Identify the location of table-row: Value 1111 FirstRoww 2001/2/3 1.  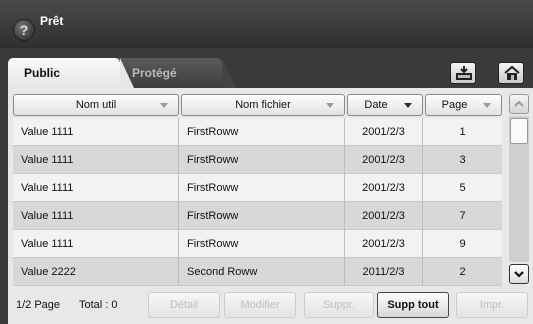
(257, 132).